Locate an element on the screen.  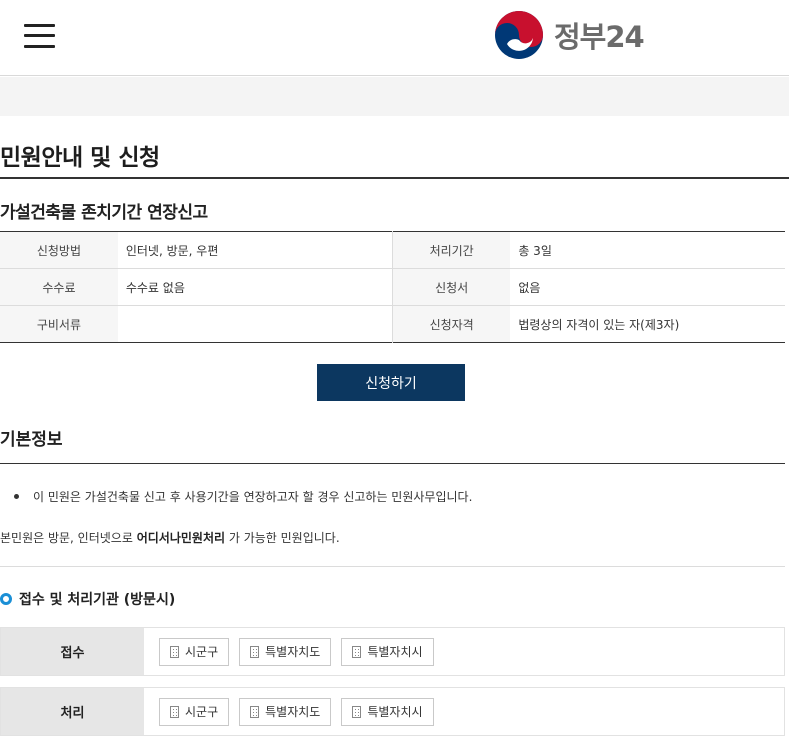
title-divider is located at coordinates (394, 178).